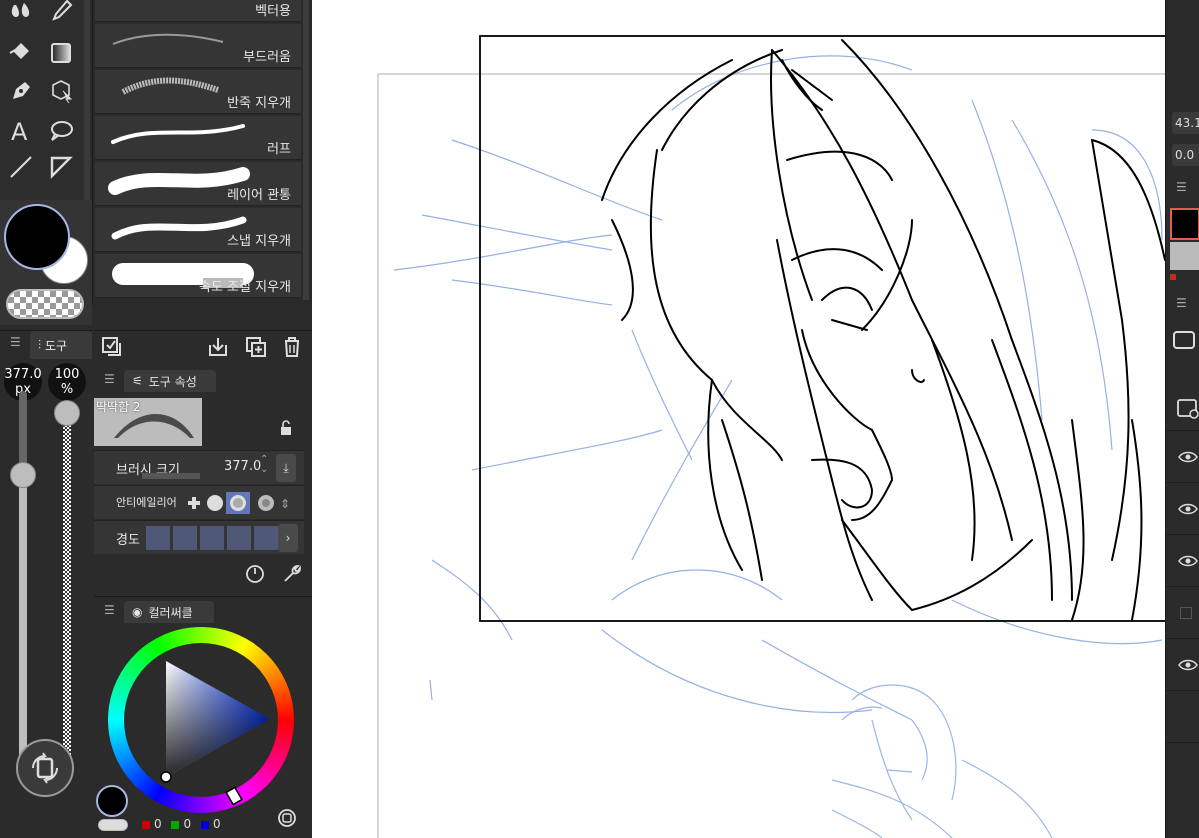 This screenshot has width=1199, height=838. What do you see at coordinates (45, 304) in the screenshot?
I see `transparent-color-swatch` at bounding box center [45, 304].